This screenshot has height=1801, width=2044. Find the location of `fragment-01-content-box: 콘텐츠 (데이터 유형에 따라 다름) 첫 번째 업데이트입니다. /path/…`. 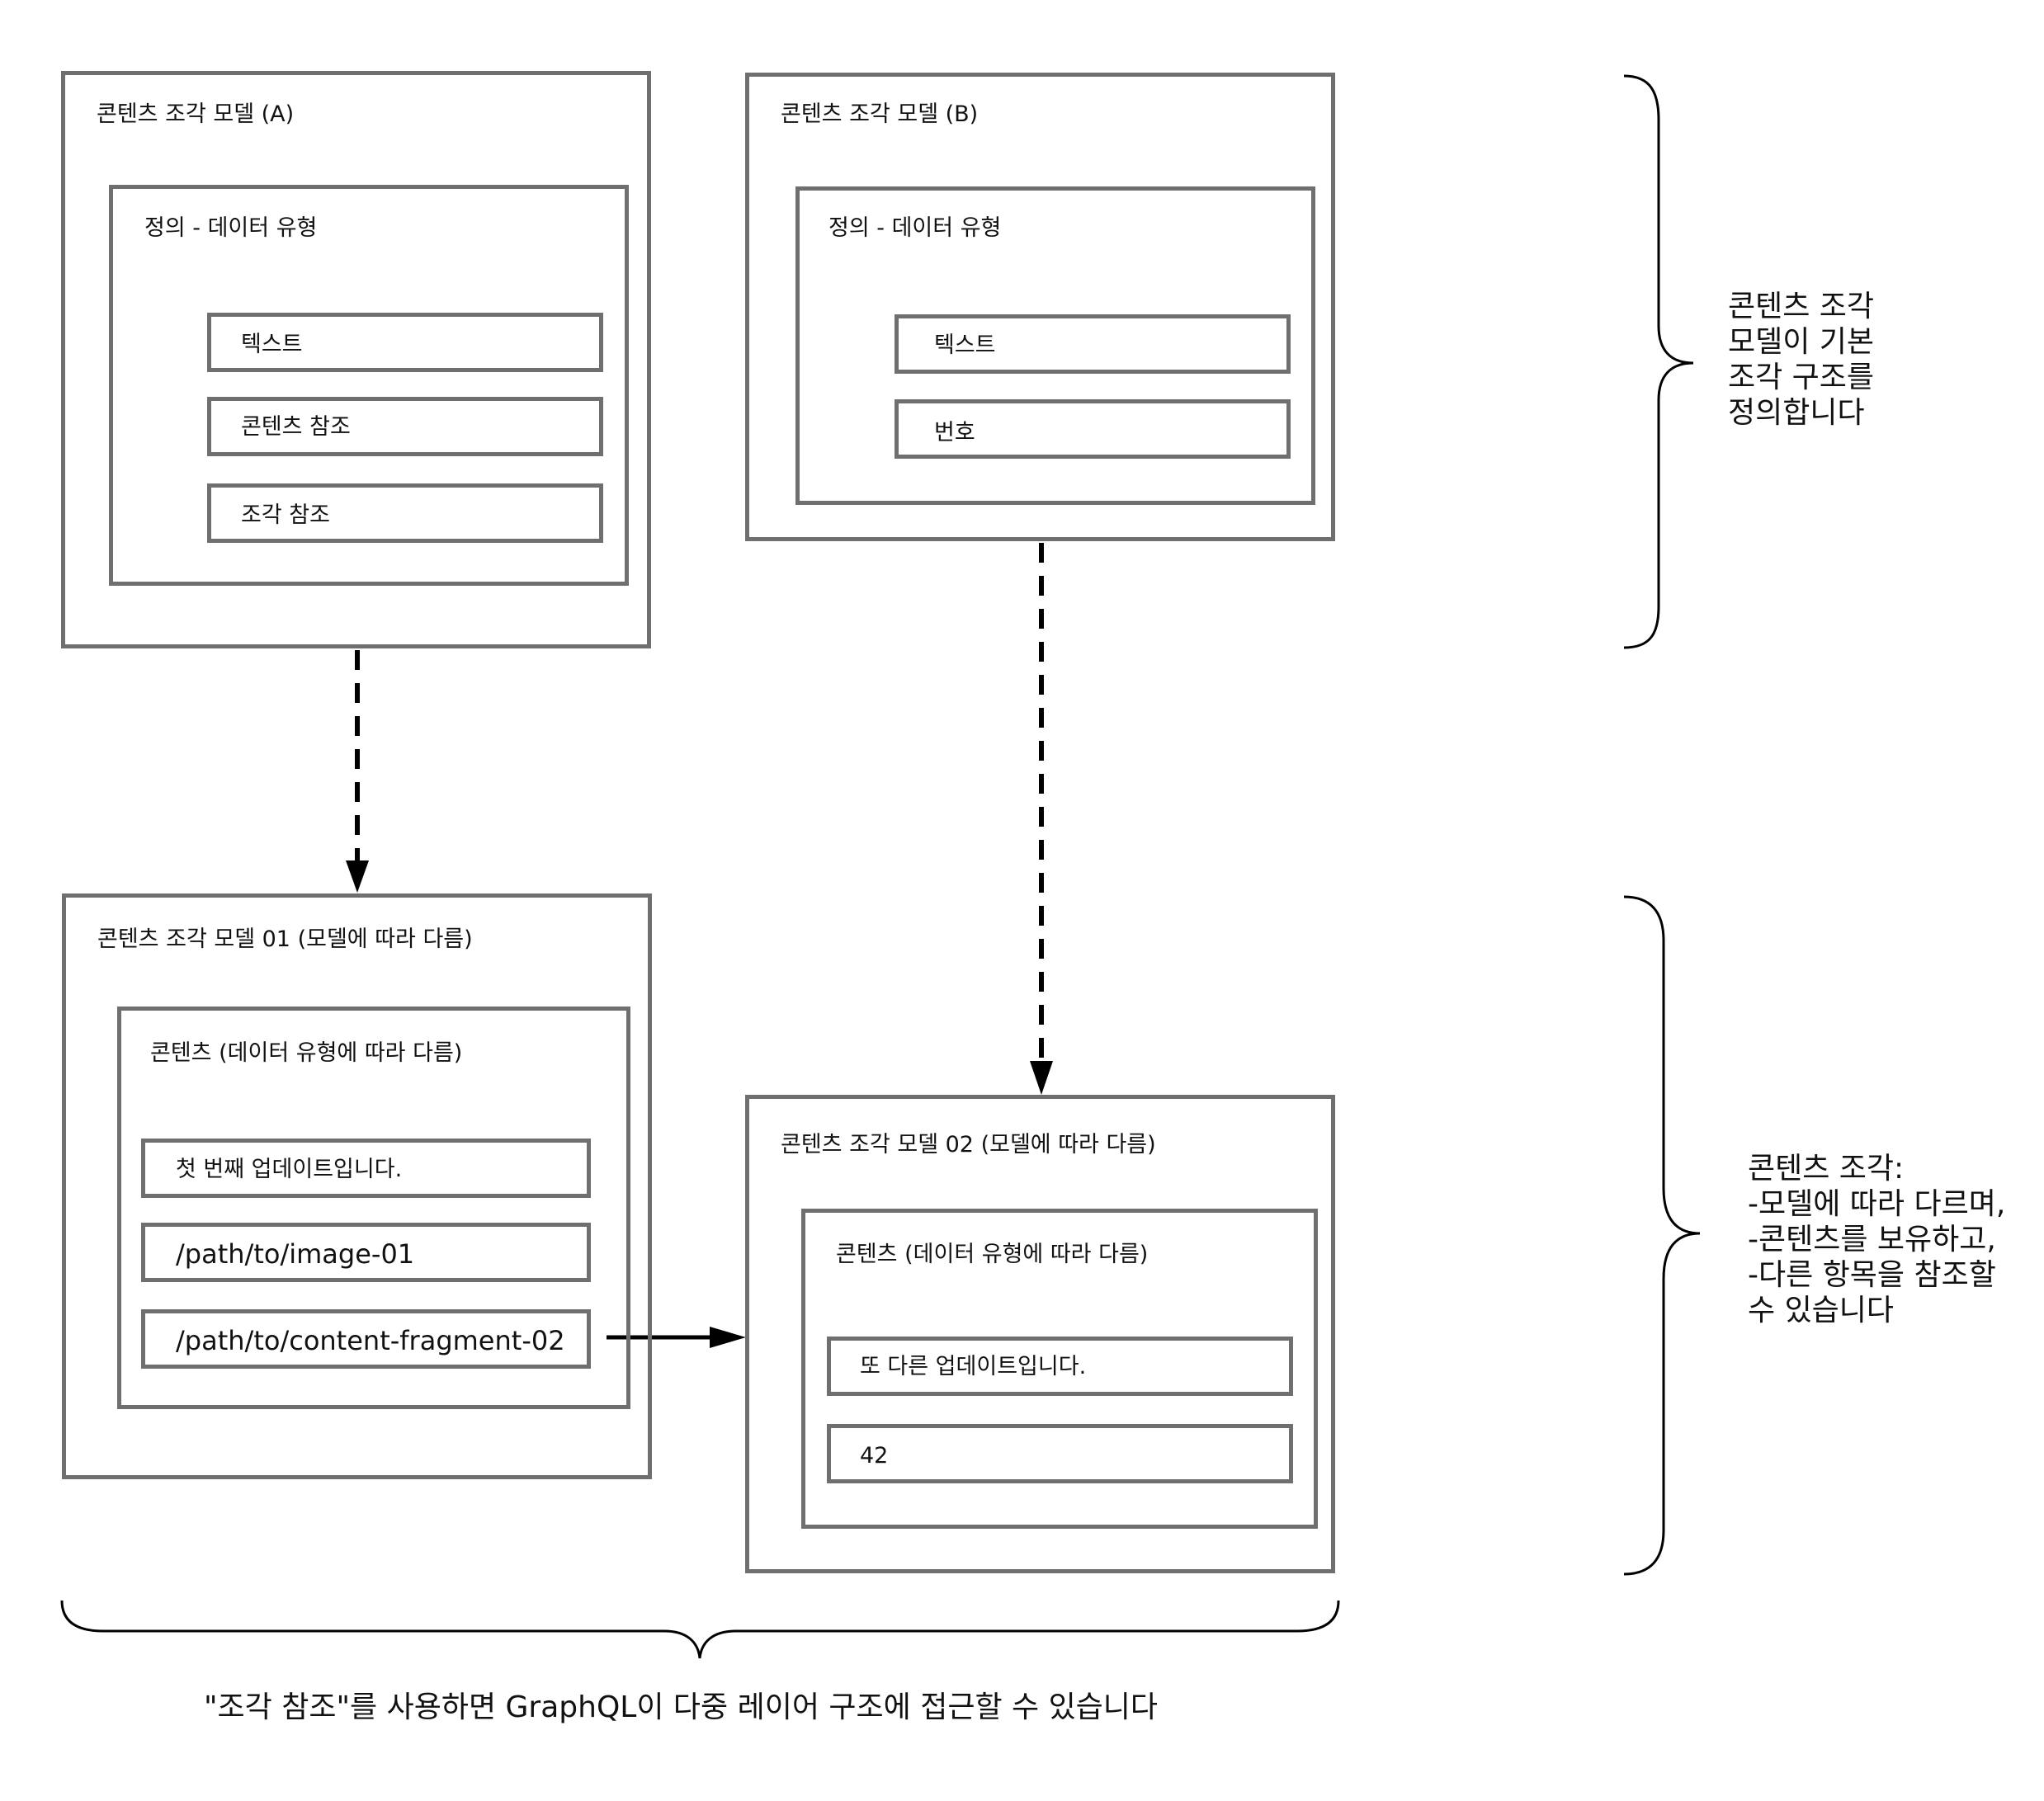

fragment-01-content-box: 콘텐츠 (데이터 유형에 따라 다름) 첫 번째 업데이트입니다. /path/… is located at coordinates (373, 1208).